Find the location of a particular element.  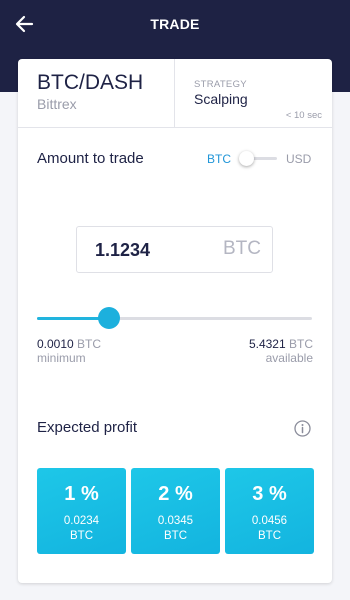

available-caption: available is located at coordinates (289, 358).